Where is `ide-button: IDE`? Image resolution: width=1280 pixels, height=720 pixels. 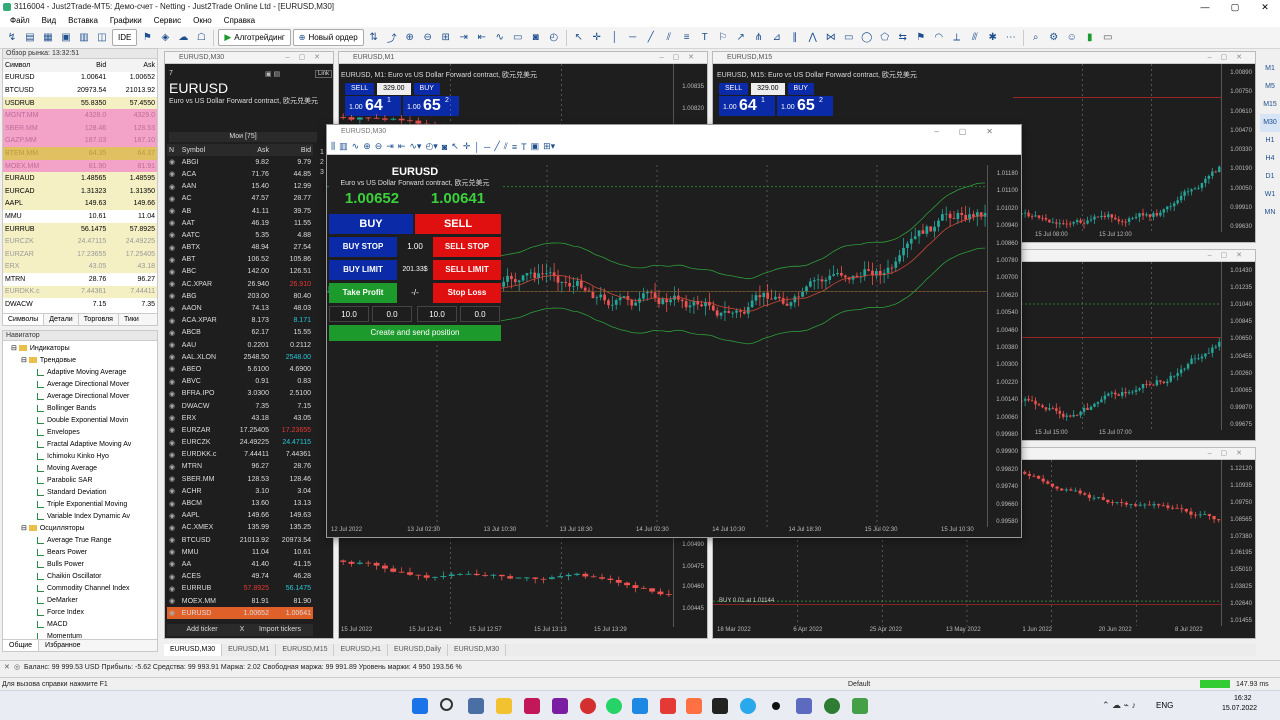
ide-button: IDE is located at coordinates (125, 37).